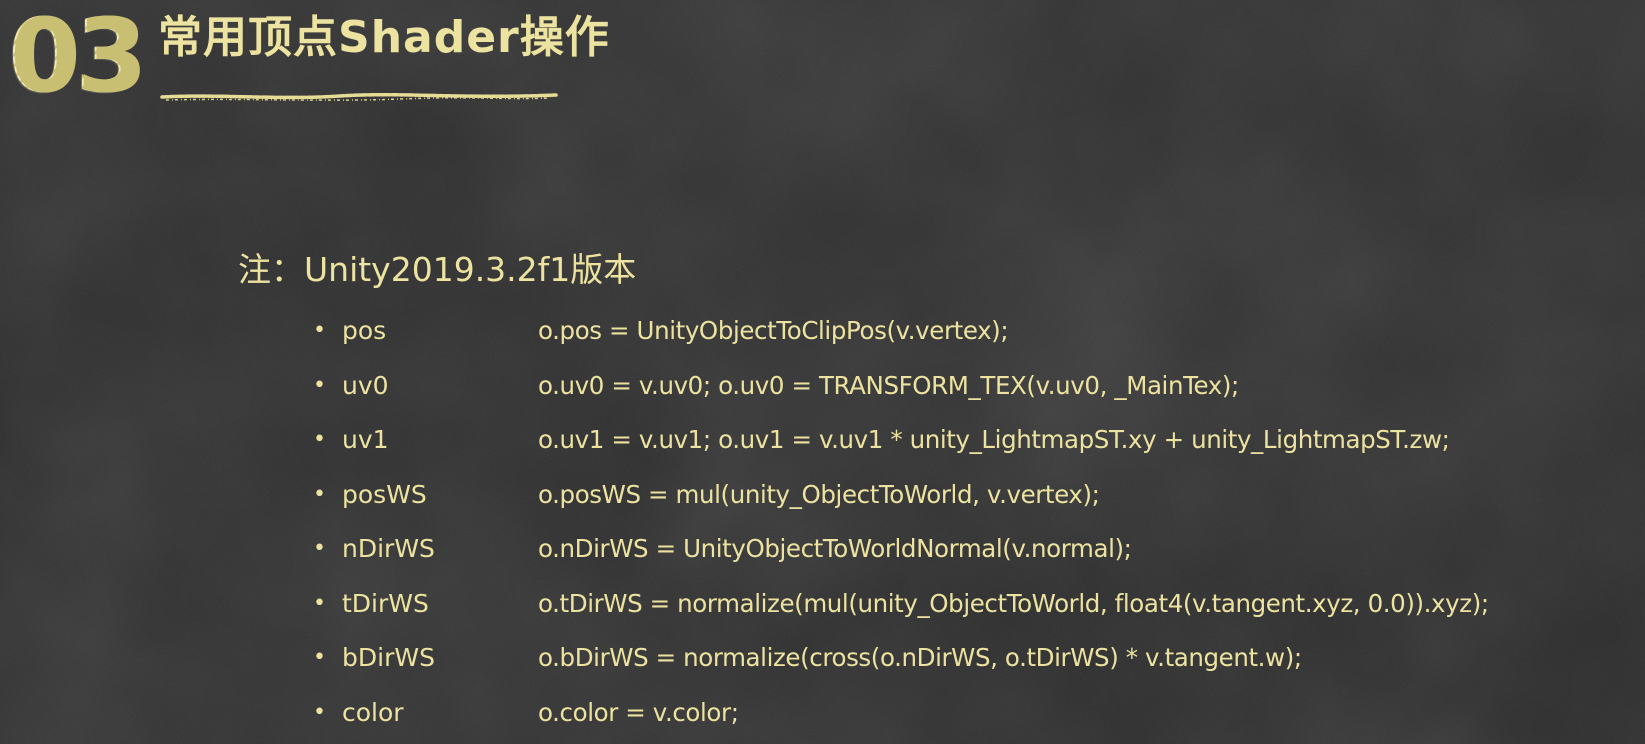 Image resolution: width=1645 pixels, height=744 pixels. I want to click on item-code: o.pos = UnityObjectToClipPos(v.vertex);, so click(773, 330).